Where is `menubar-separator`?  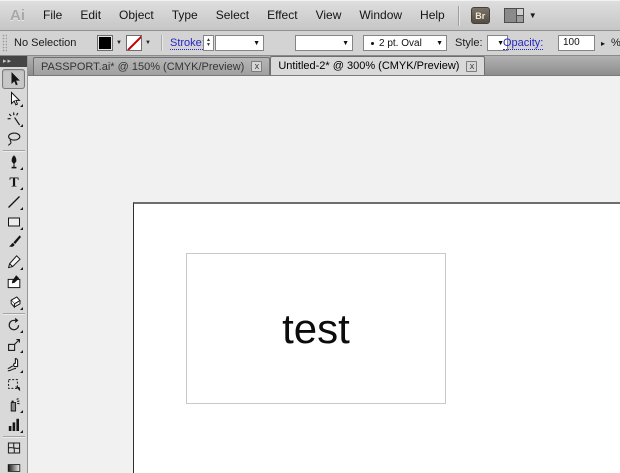 menubar-separator is located at coordinates (458, 15).